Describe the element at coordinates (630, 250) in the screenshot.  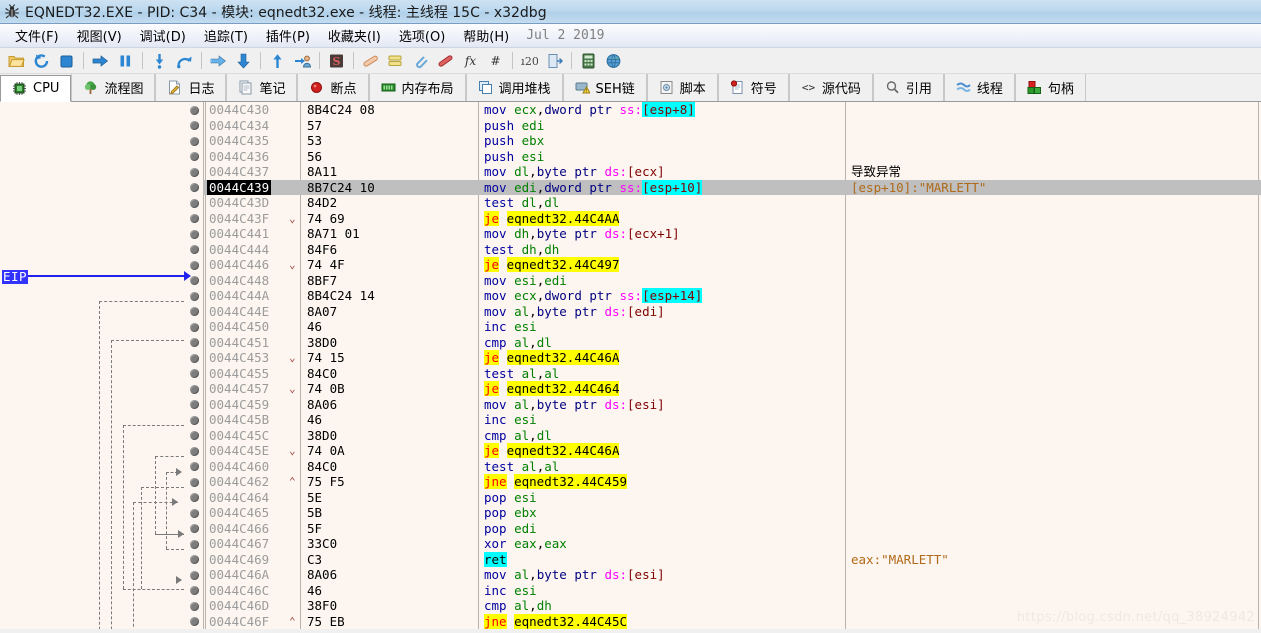
I see `instruction-row: 0044C444 84F6 test dh,dh` at that location.